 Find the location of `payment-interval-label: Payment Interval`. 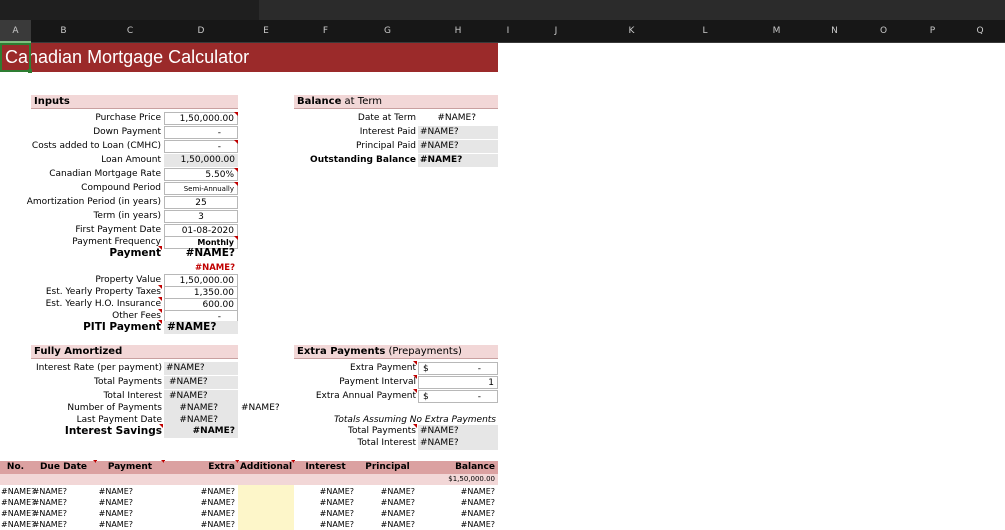

payment-interval-label: Payment Interval is located at coordinates (355, 382).